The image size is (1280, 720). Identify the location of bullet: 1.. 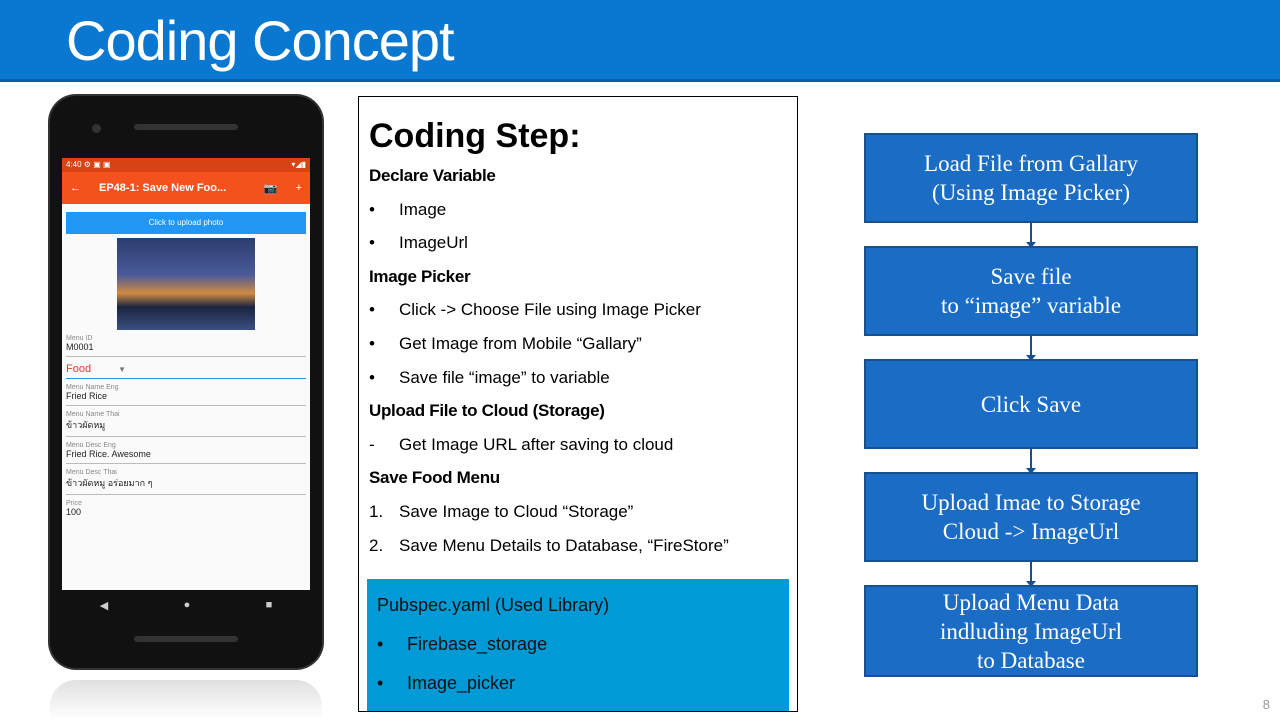
(376, 511).